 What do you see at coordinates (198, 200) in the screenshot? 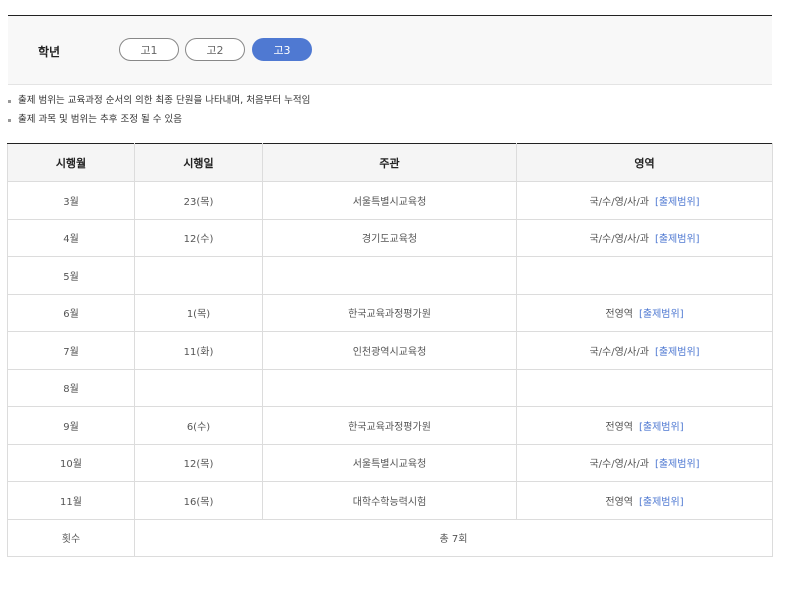
I see `cell-date: 23(목)` at bounding box center [198, 200].